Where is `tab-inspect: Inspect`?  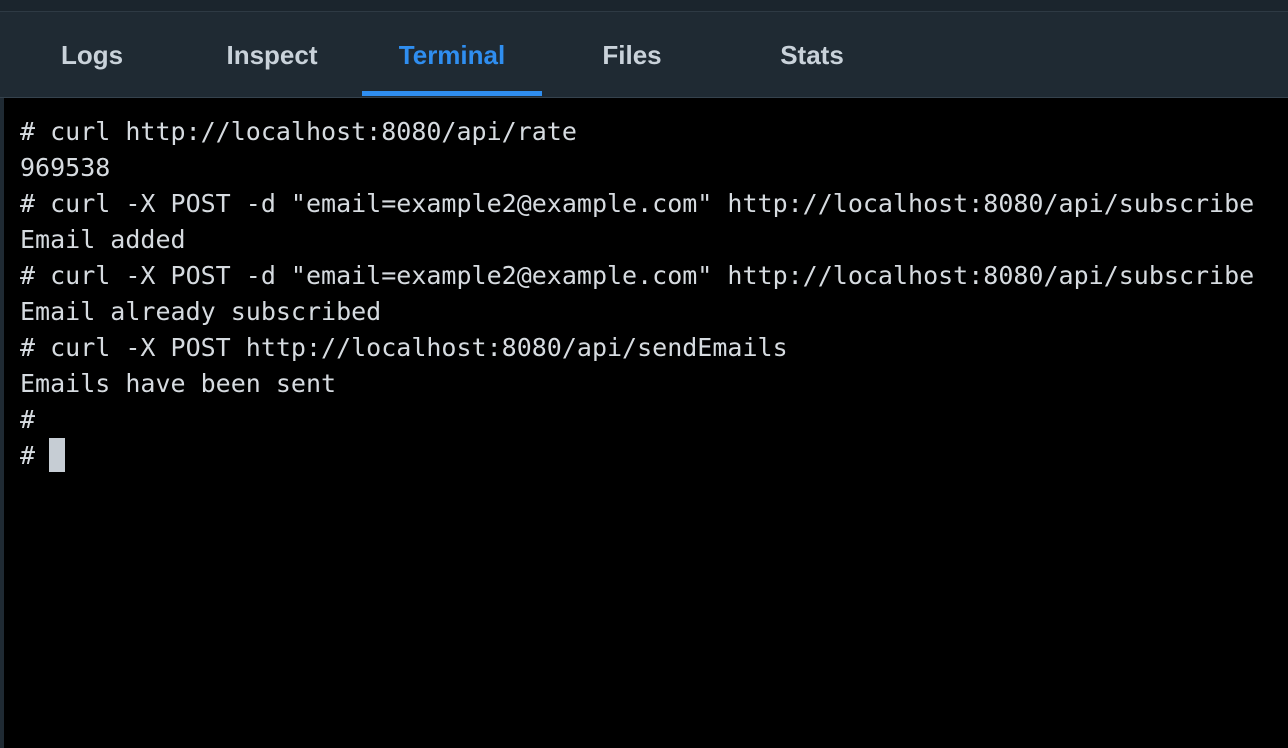 tab-inspect: Inspect is located at coordinates (272, 55).